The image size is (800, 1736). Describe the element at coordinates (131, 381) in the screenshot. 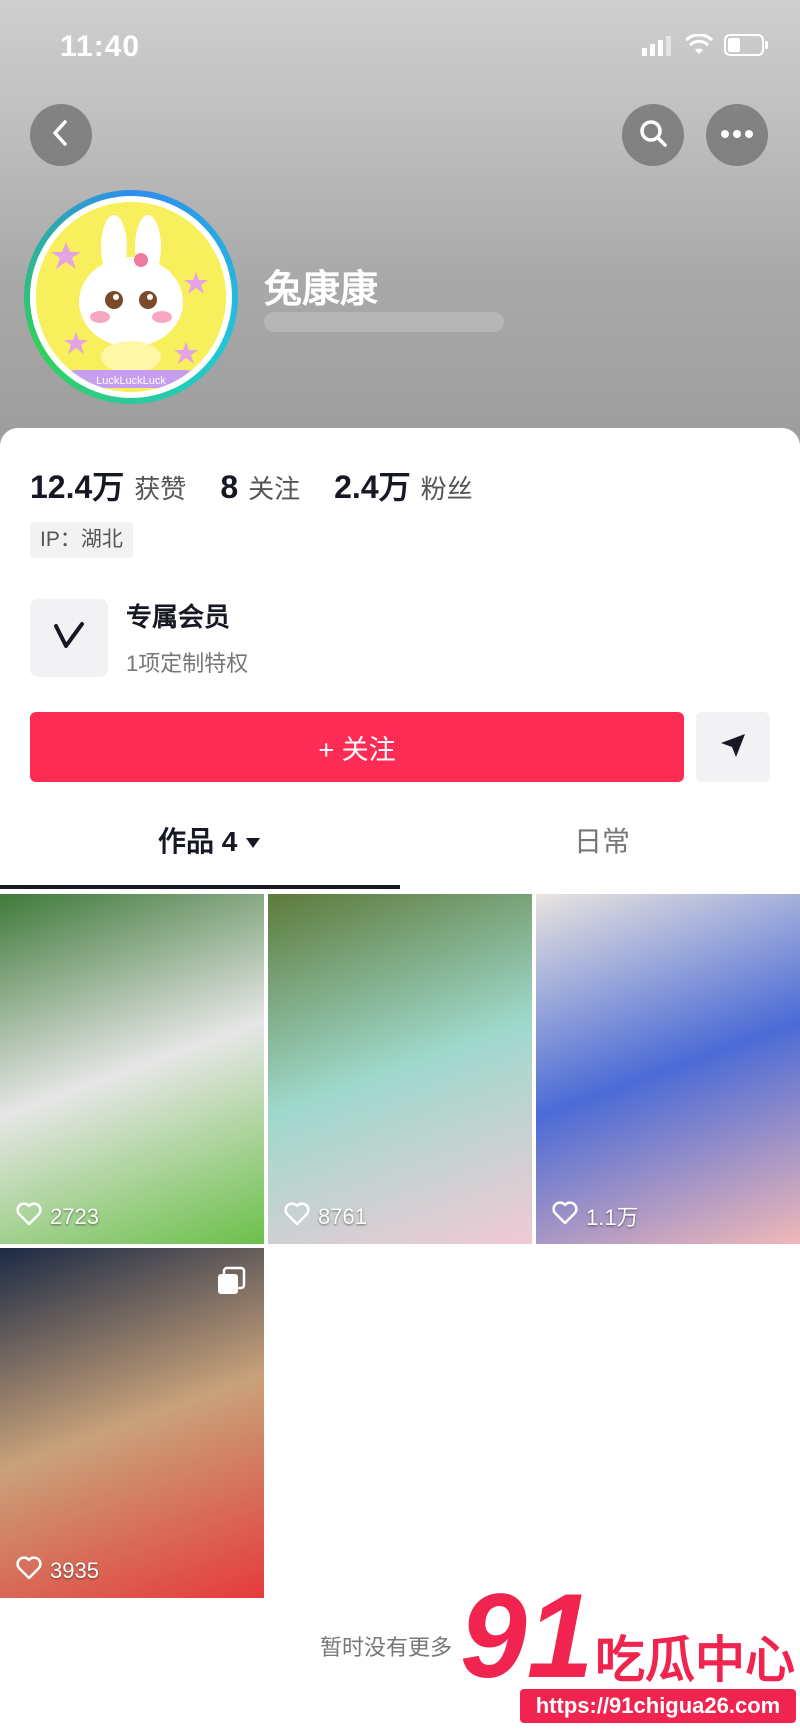

I see `svg-text: LuckLuckLuck` at that location.